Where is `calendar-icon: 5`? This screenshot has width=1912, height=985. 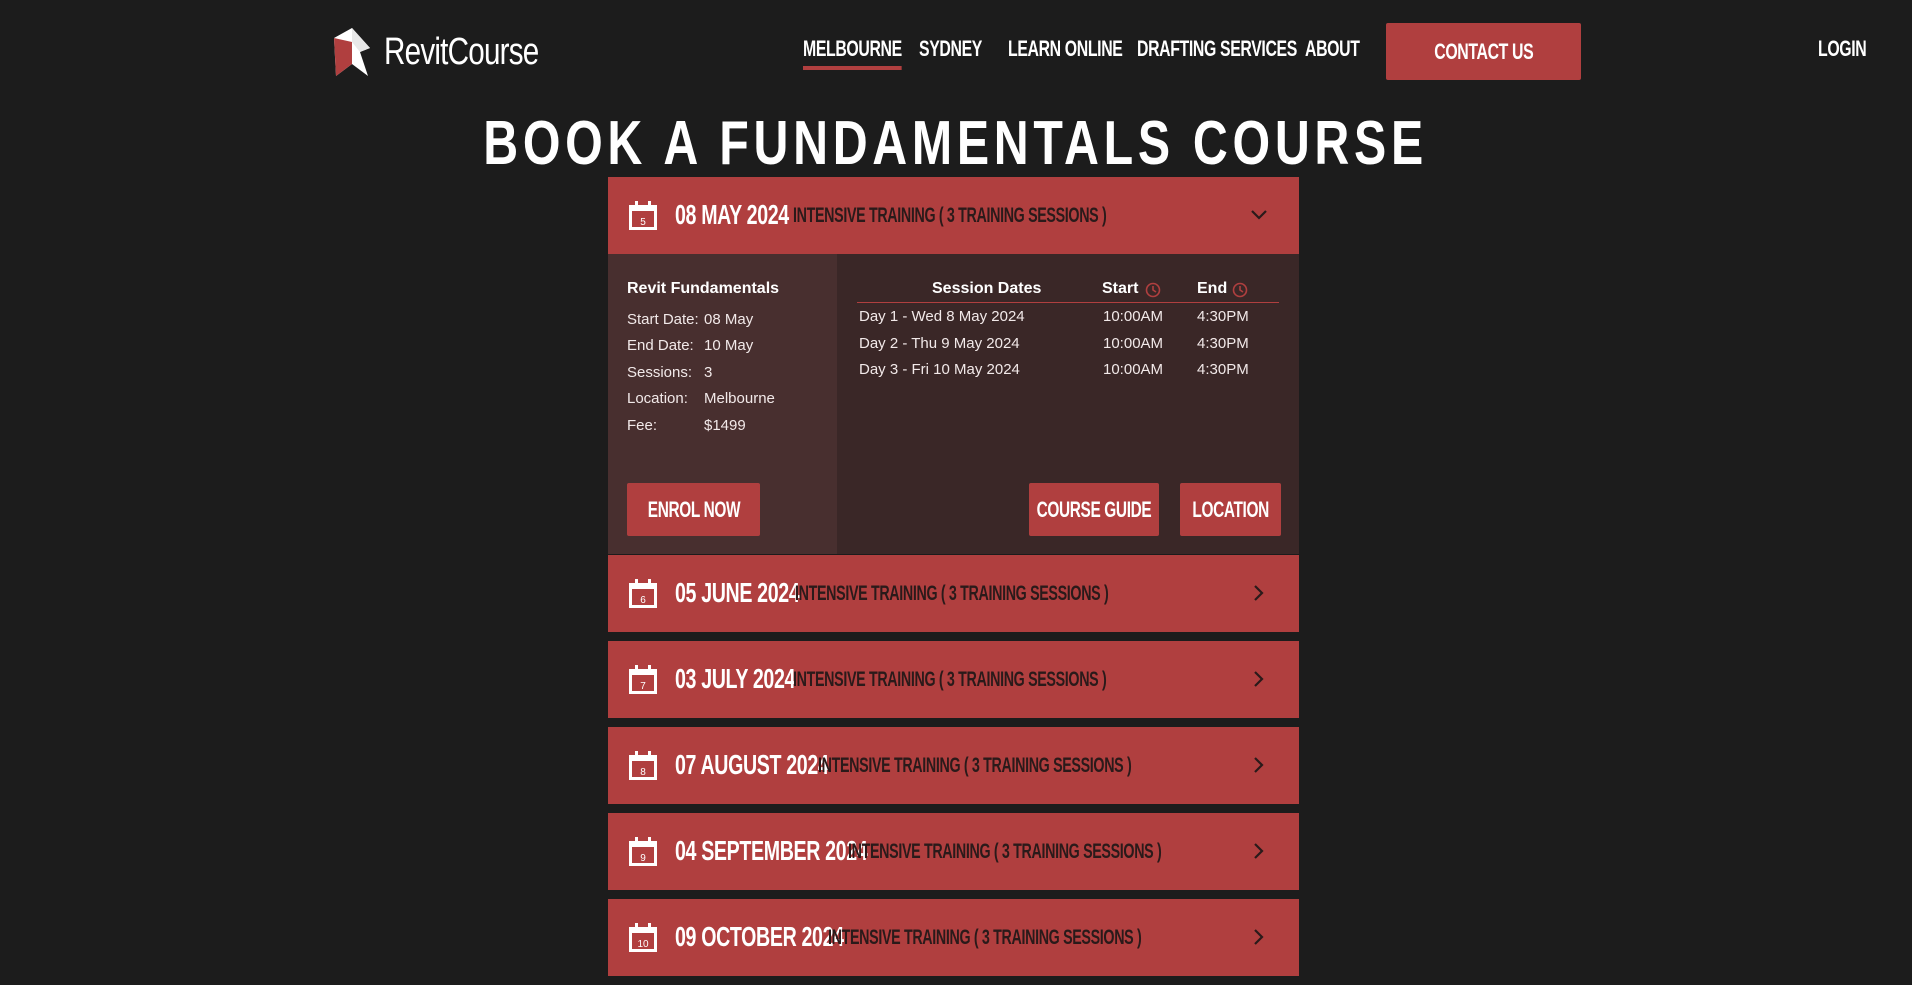
calendar-icon: 5 is located at coordinates (643, 215).